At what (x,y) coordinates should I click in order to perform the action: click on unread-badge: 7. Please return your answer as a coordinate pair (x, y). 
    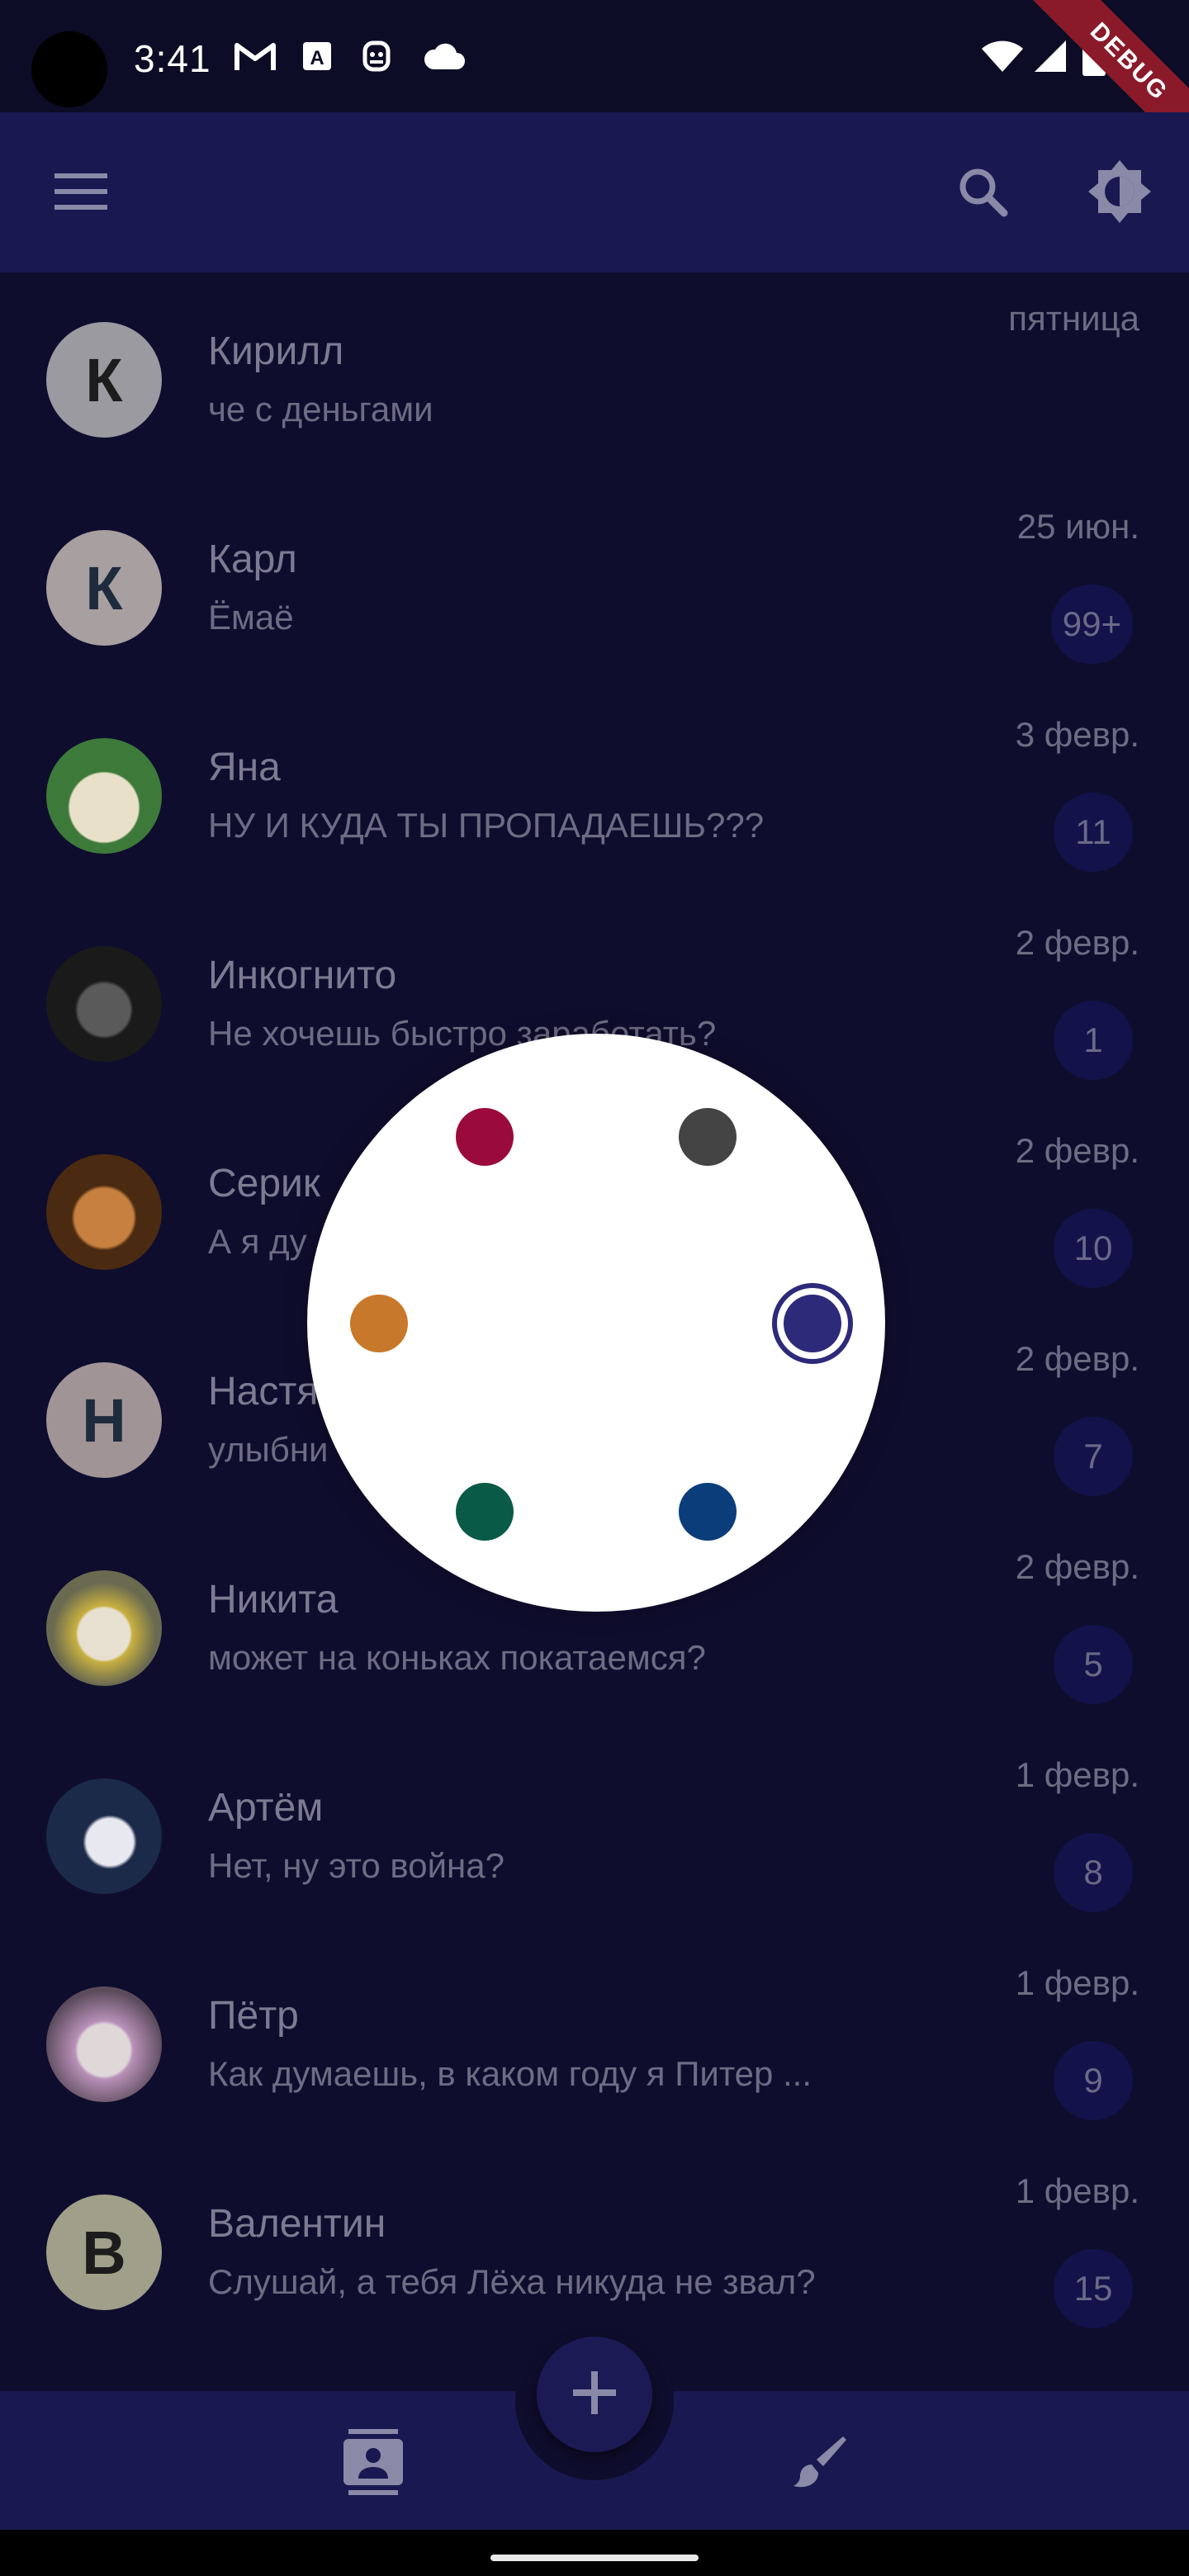
    Looking at the image, I should click on (1093, 1456).